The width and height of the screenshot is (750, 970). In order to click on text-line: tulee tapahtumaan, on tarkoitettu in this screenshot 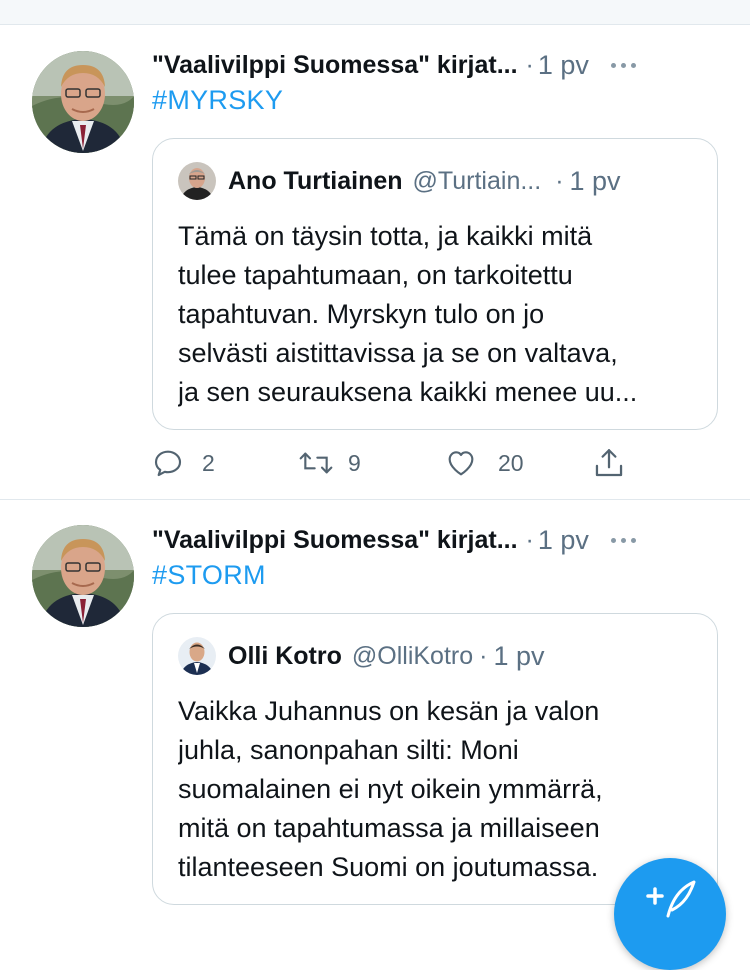, I will do `click(375, 275)`.